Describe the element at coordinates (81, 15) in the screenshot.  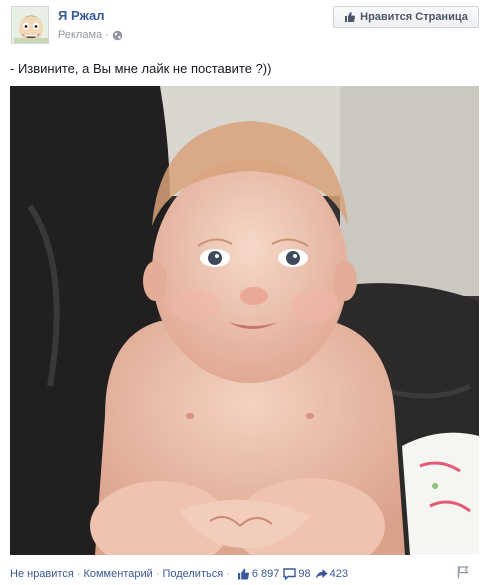
I see `page-name-link: Я Ржал` at that location.